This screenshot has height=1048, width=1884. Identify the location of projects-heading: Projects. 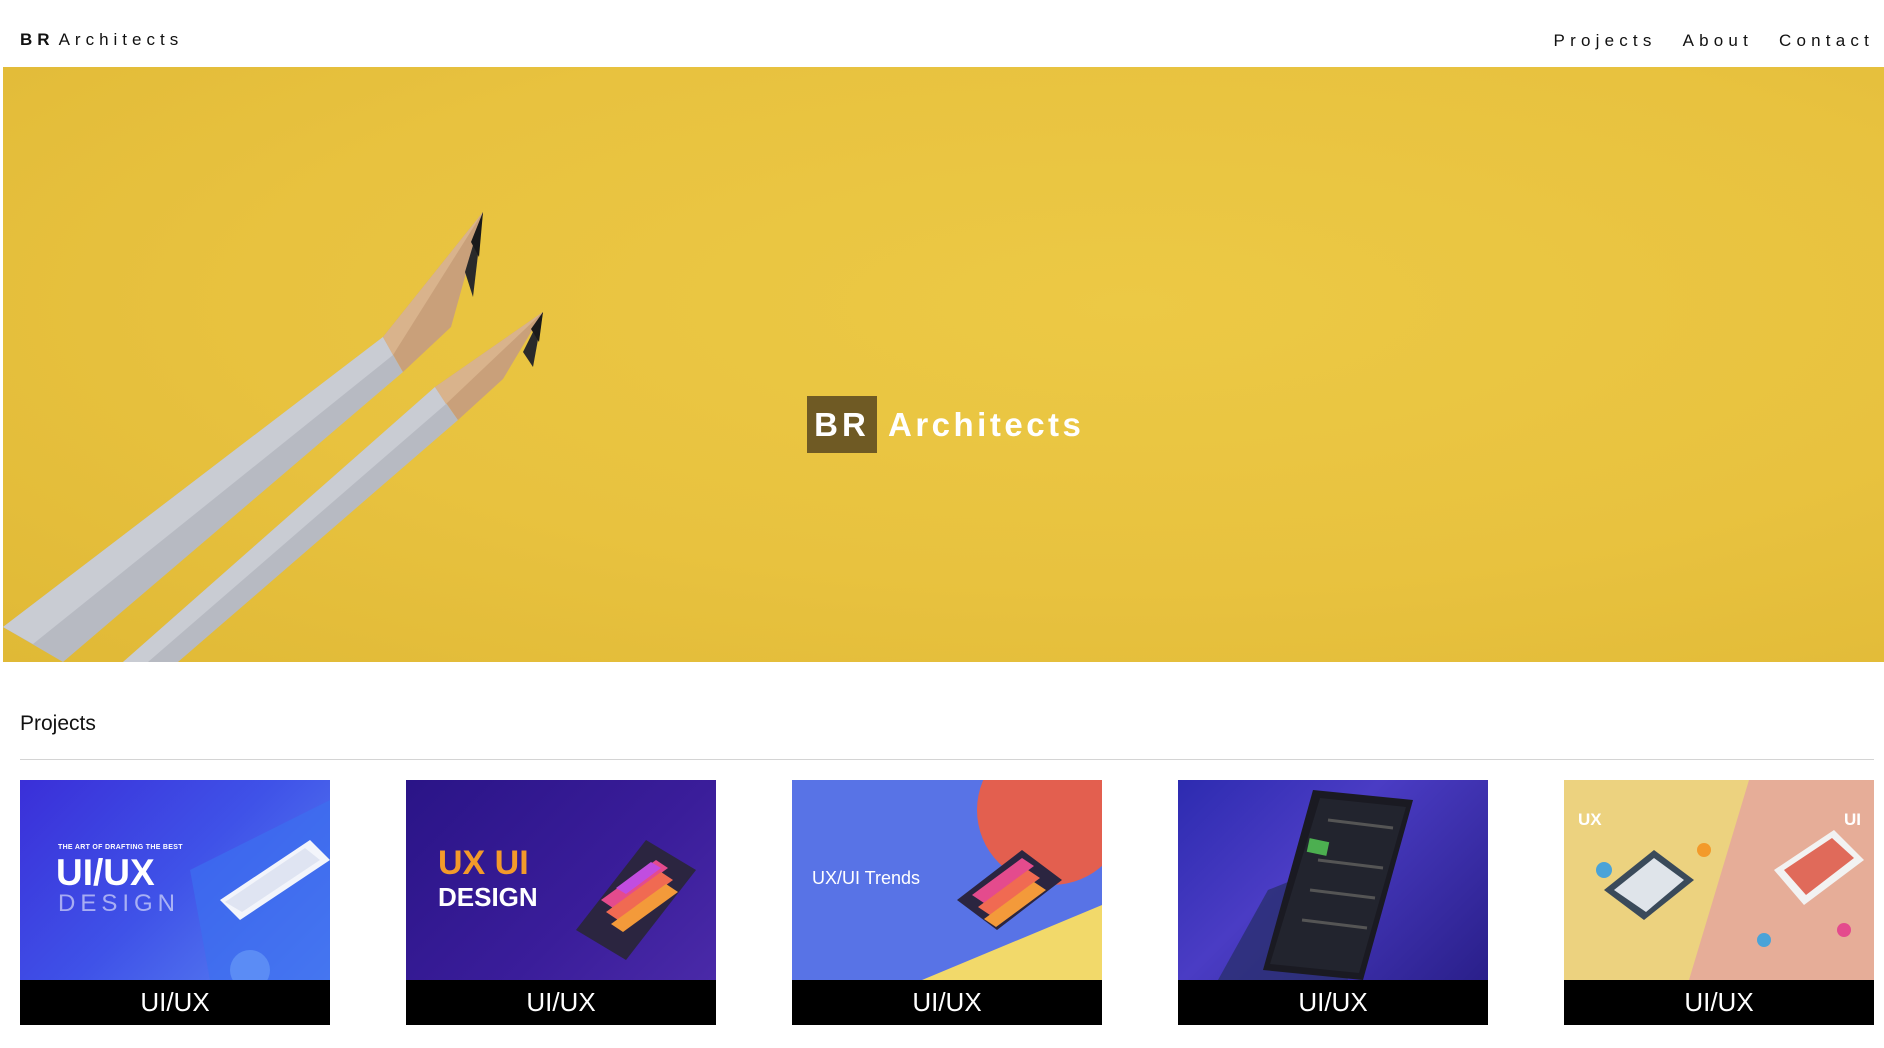
(58, 723).